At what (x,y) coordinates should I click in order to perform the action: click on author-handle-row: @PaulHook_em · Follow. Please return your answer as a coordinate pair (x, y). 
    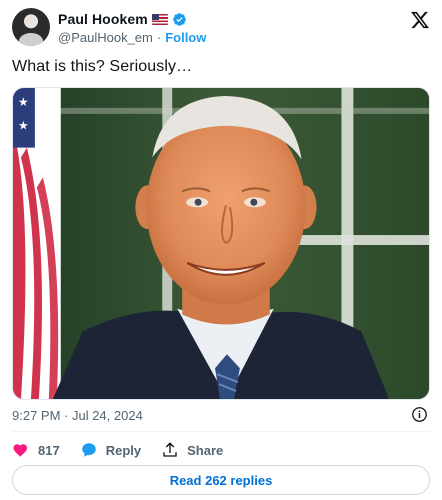
    Looking at the image, I should click on (132, 37).